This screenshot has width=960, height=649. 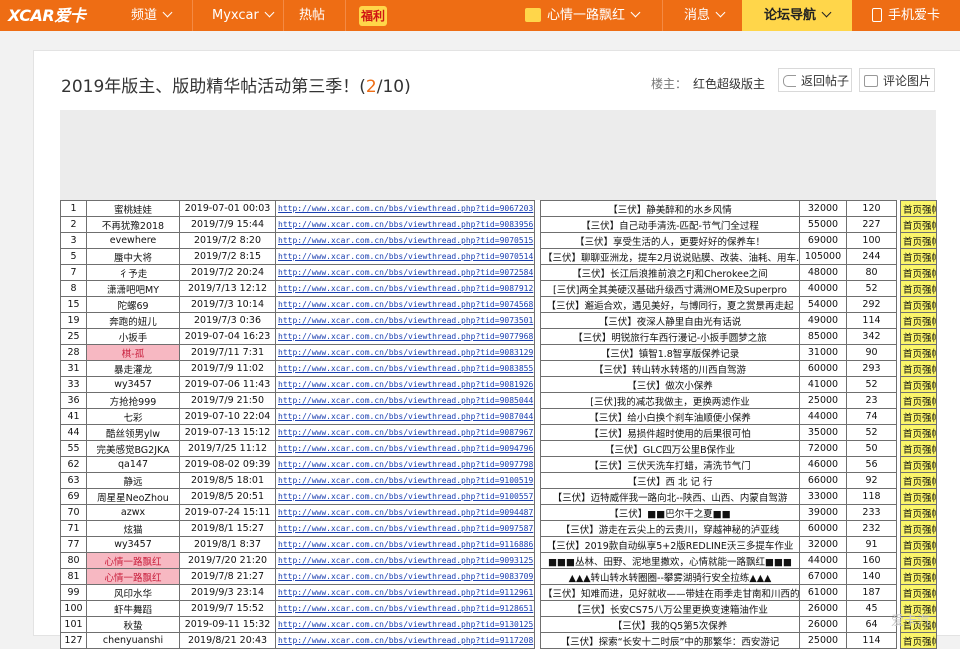 What do you see at coordinates (823, 336) in the screenshot?
I see `cell-views: 85000` at bounding box center [823, 336].